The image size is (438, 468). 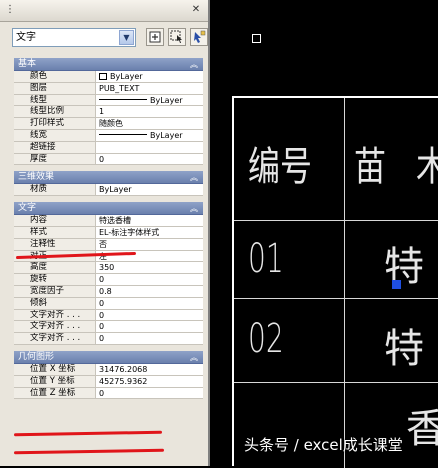 What do you see at coordinates (55, 369) in the screenshot?
I see `property-label: 位置 X 坐标` at bounding box center [55, 369].